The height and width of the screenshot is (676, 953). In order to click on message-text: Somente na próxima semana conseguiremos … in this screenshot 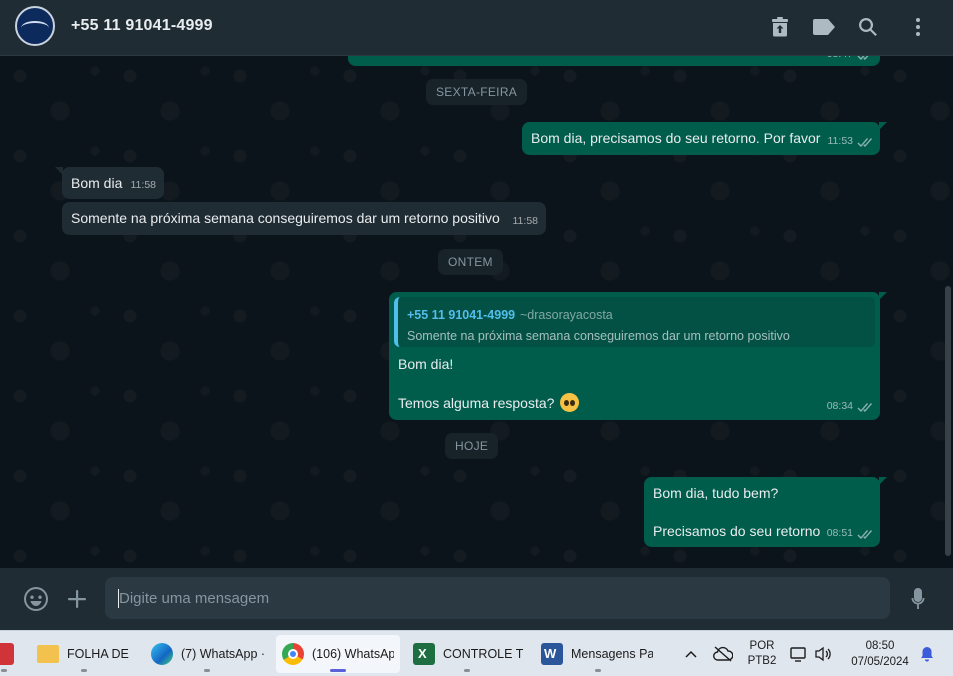, I will do `click(285, 218)`.